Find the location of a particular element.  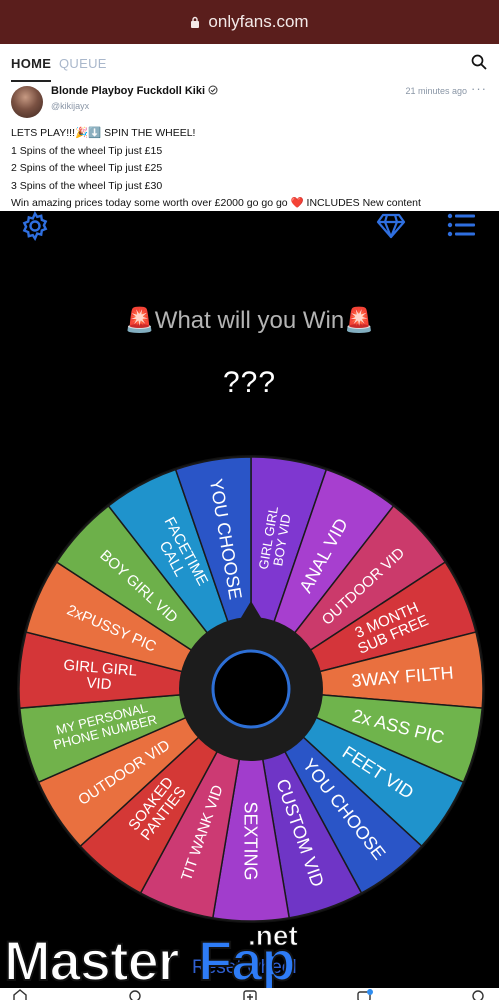

post-line: LETS PLAY!!!🎉⬇️ SPIN THE WHEEL! is located at coordinates (103, 133).